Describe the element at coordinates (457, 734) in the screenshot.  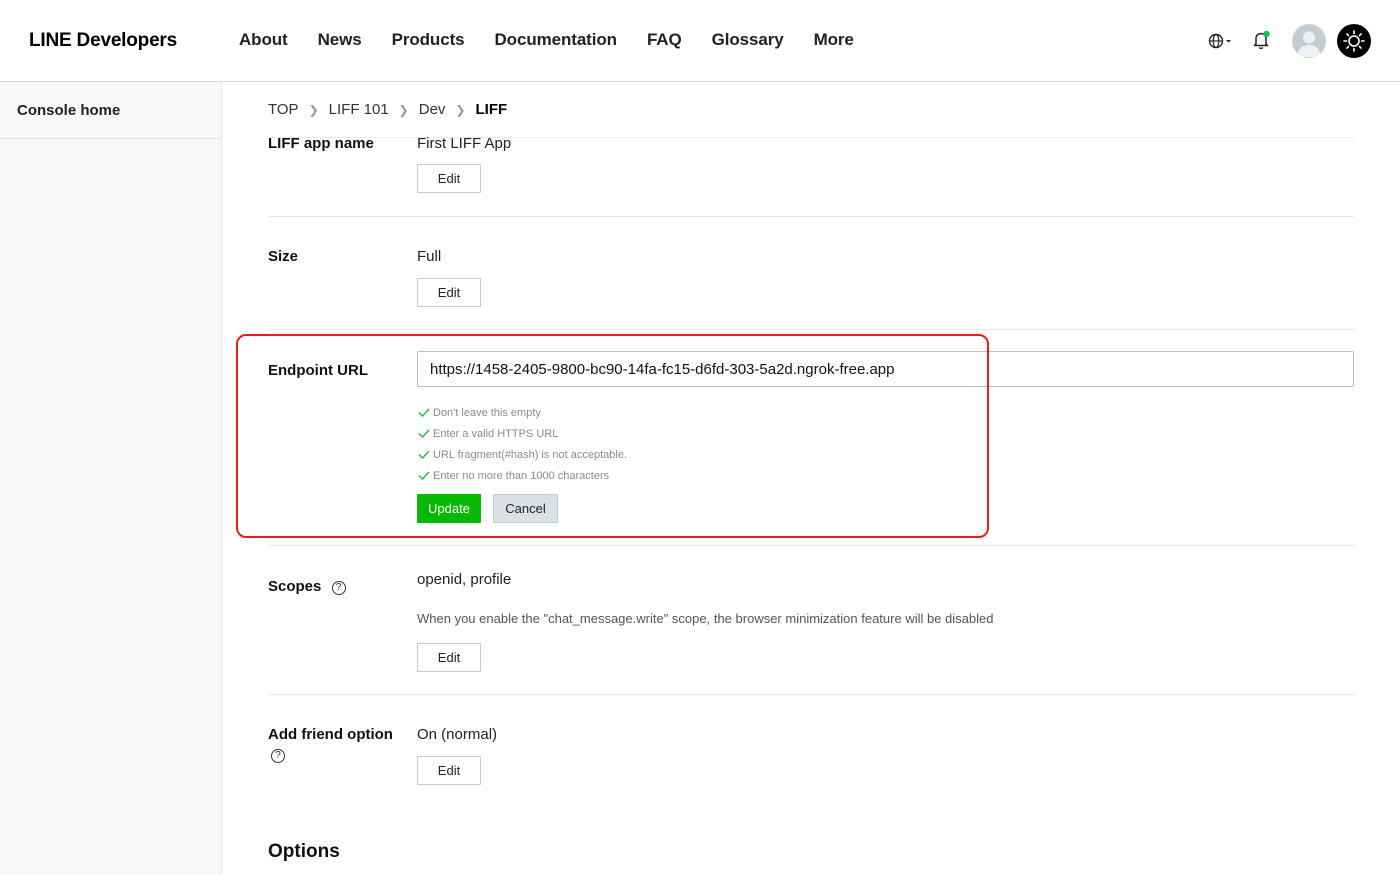
I see `add-friend-value: On (normal)` at that location.